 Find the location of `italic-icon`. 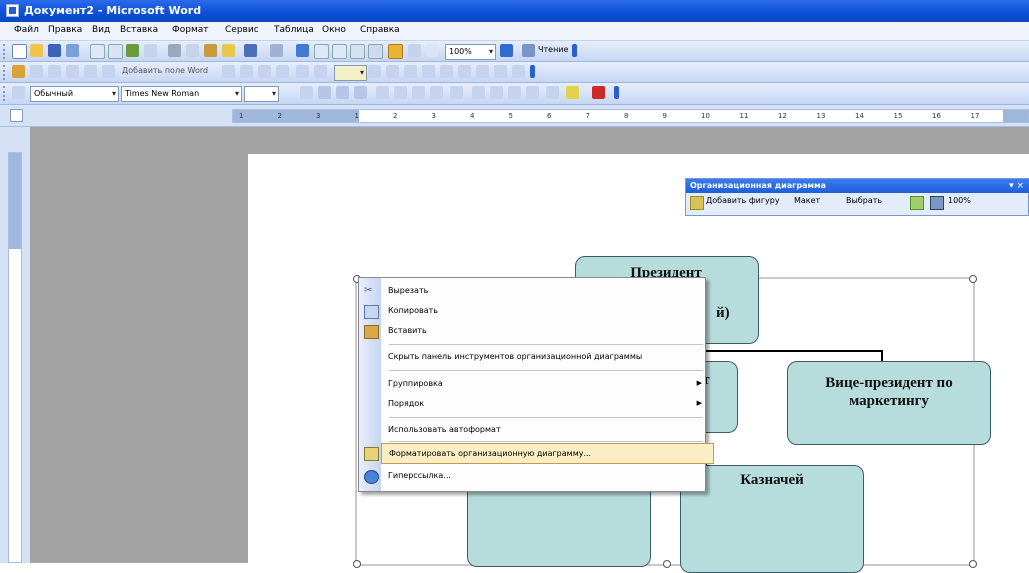

italic-icon is located at coordinates (342, 92).